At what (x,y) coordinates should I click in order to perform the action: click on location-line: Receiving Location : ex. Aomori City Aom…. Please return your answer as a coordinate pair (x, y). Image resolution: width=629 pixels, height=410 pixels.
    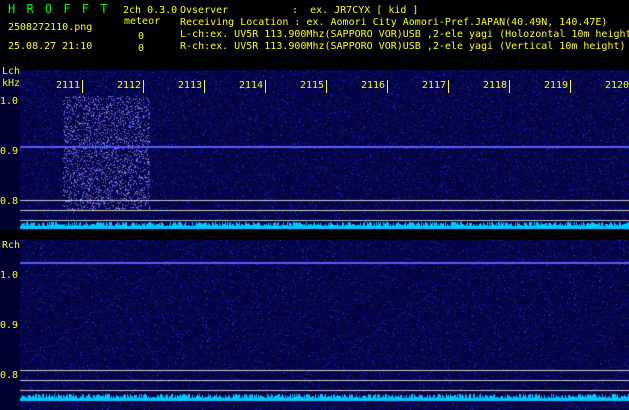
    Looking at the image, I should click on (394, 22).